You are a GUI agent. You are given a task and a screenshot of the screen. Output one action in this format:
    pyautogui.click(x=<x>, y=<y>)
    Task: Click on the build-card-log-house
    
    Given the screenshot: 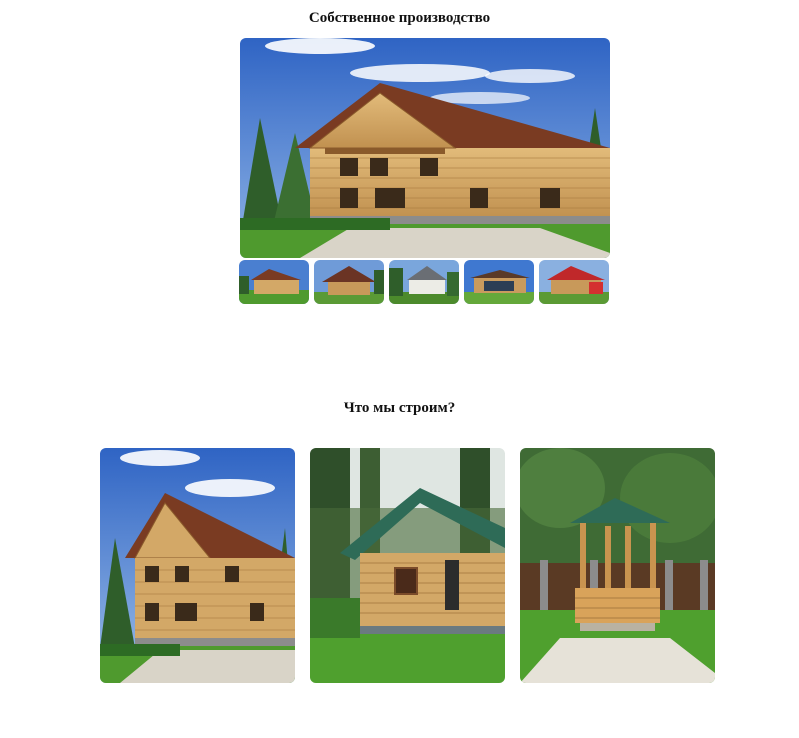 What is the action you would take?
    pyautogui.click(x=197, y=565)
    